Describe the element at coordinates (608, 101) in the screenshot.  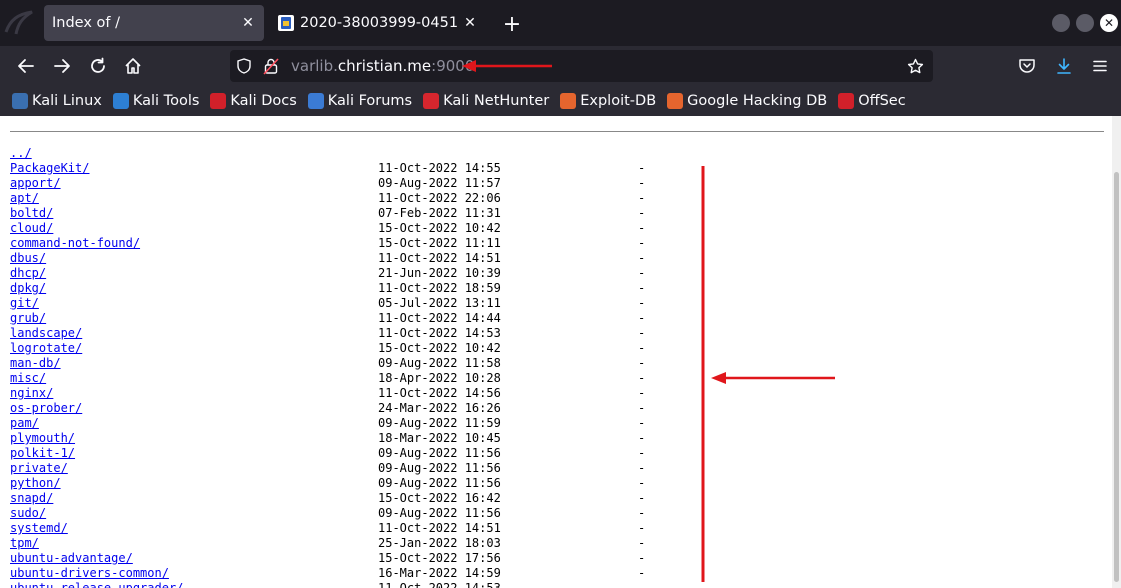
I see `bookmark-exploit-db: Exploit-DB` at that location.